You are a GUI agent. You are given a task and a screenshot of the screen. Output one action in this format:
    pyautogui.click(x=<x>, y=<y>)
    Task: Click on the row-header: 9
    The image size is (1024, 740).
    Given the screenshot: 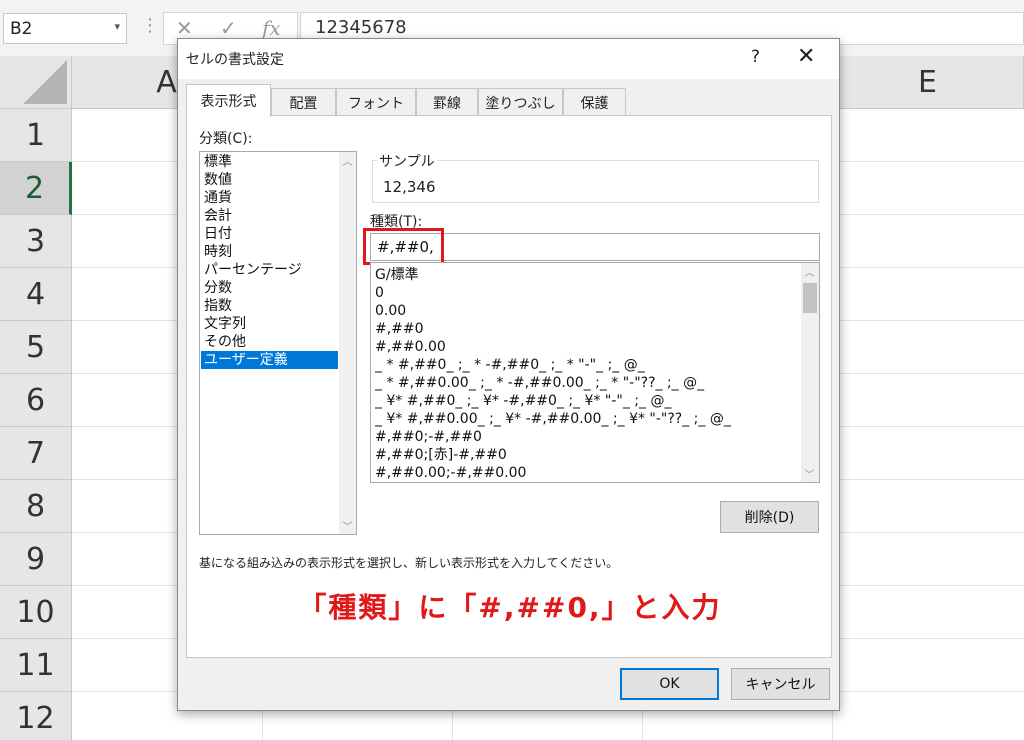 What is the action you would take?
    pyautogui.click(x=36, y=559)
    